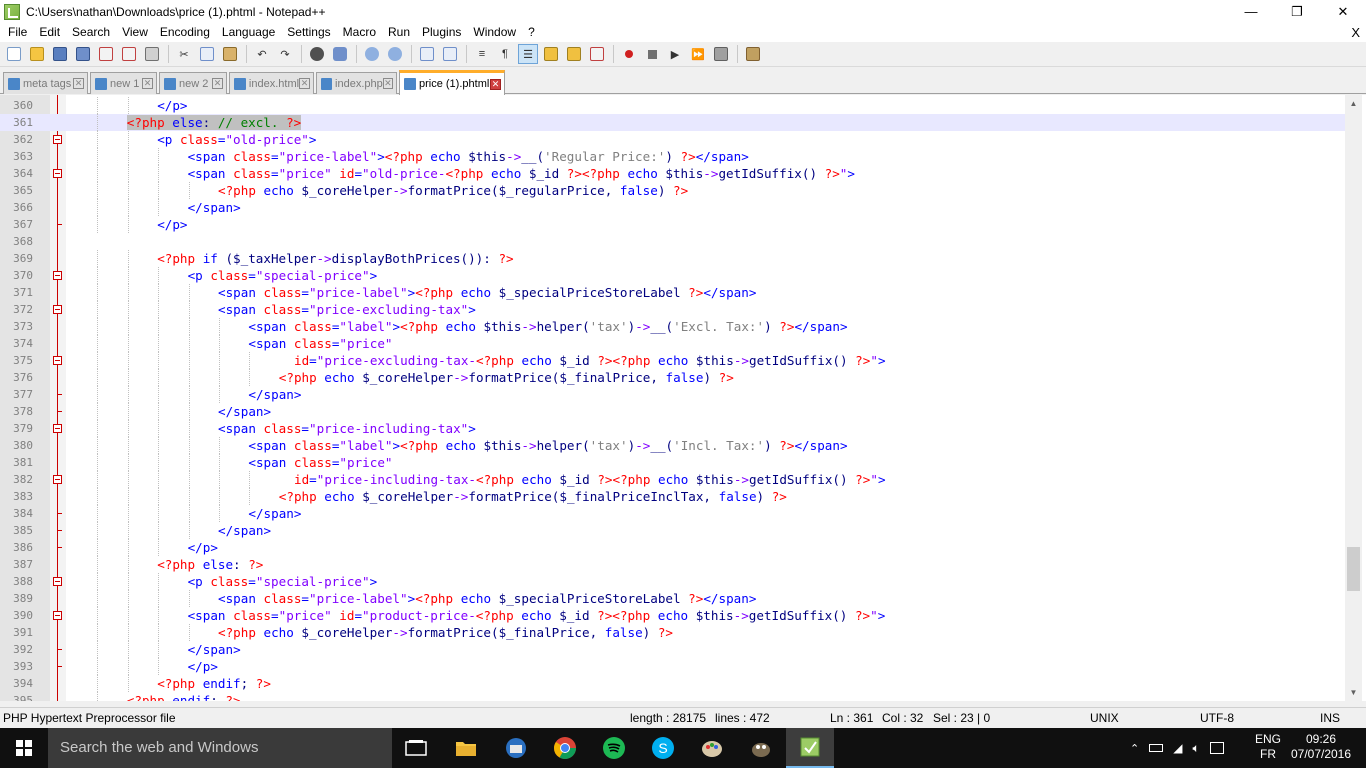 This screenshot has width=1366, height=768. I want to click on code-line: 368, so click(672, 241).